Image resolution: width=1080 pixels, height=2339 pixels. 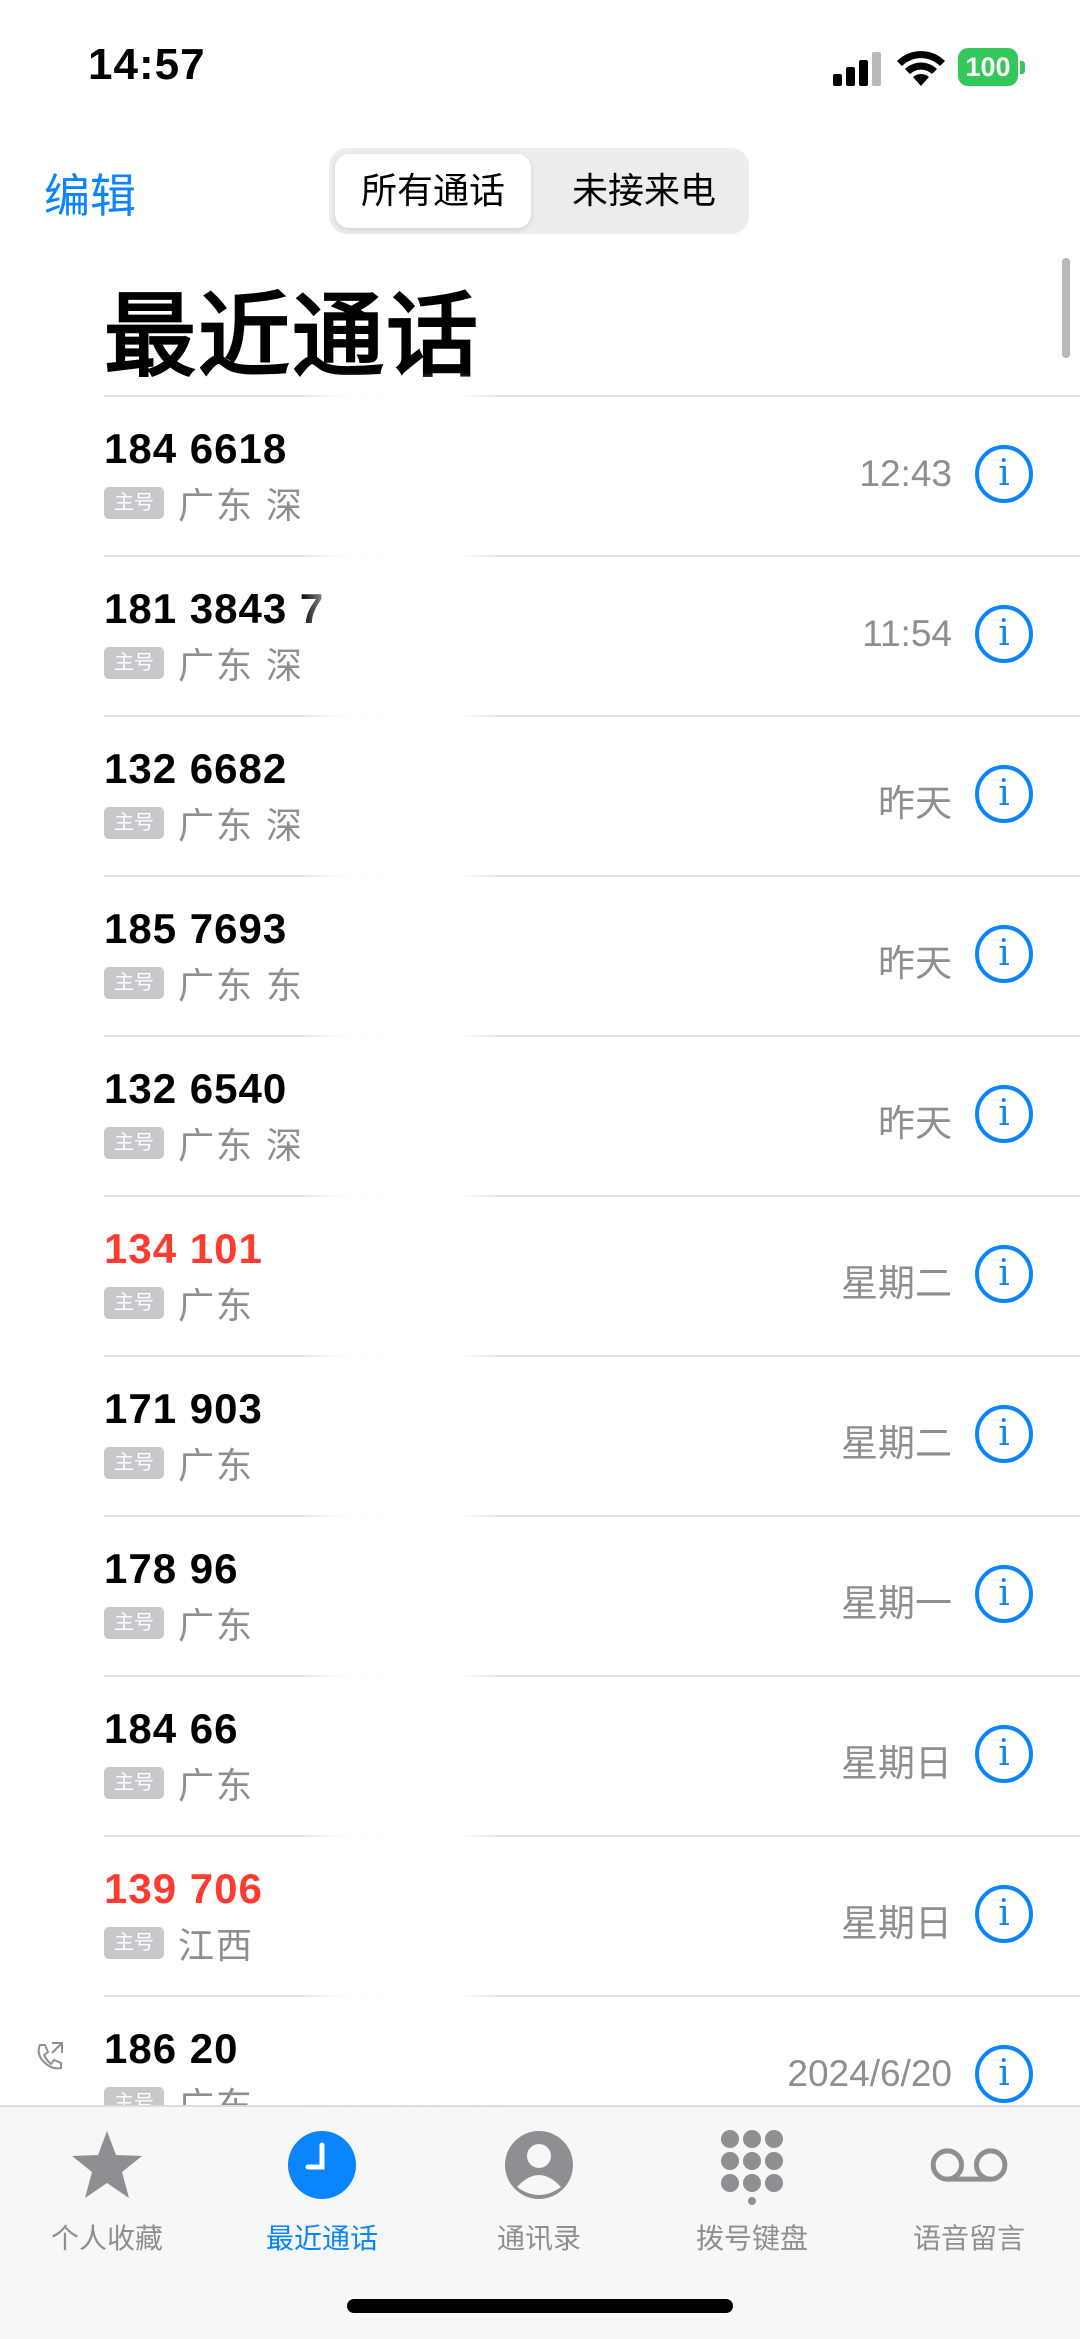 I want to click on call-row: 184 6618 主号 广东 深 12:43 i, so click(x=592, y=477).